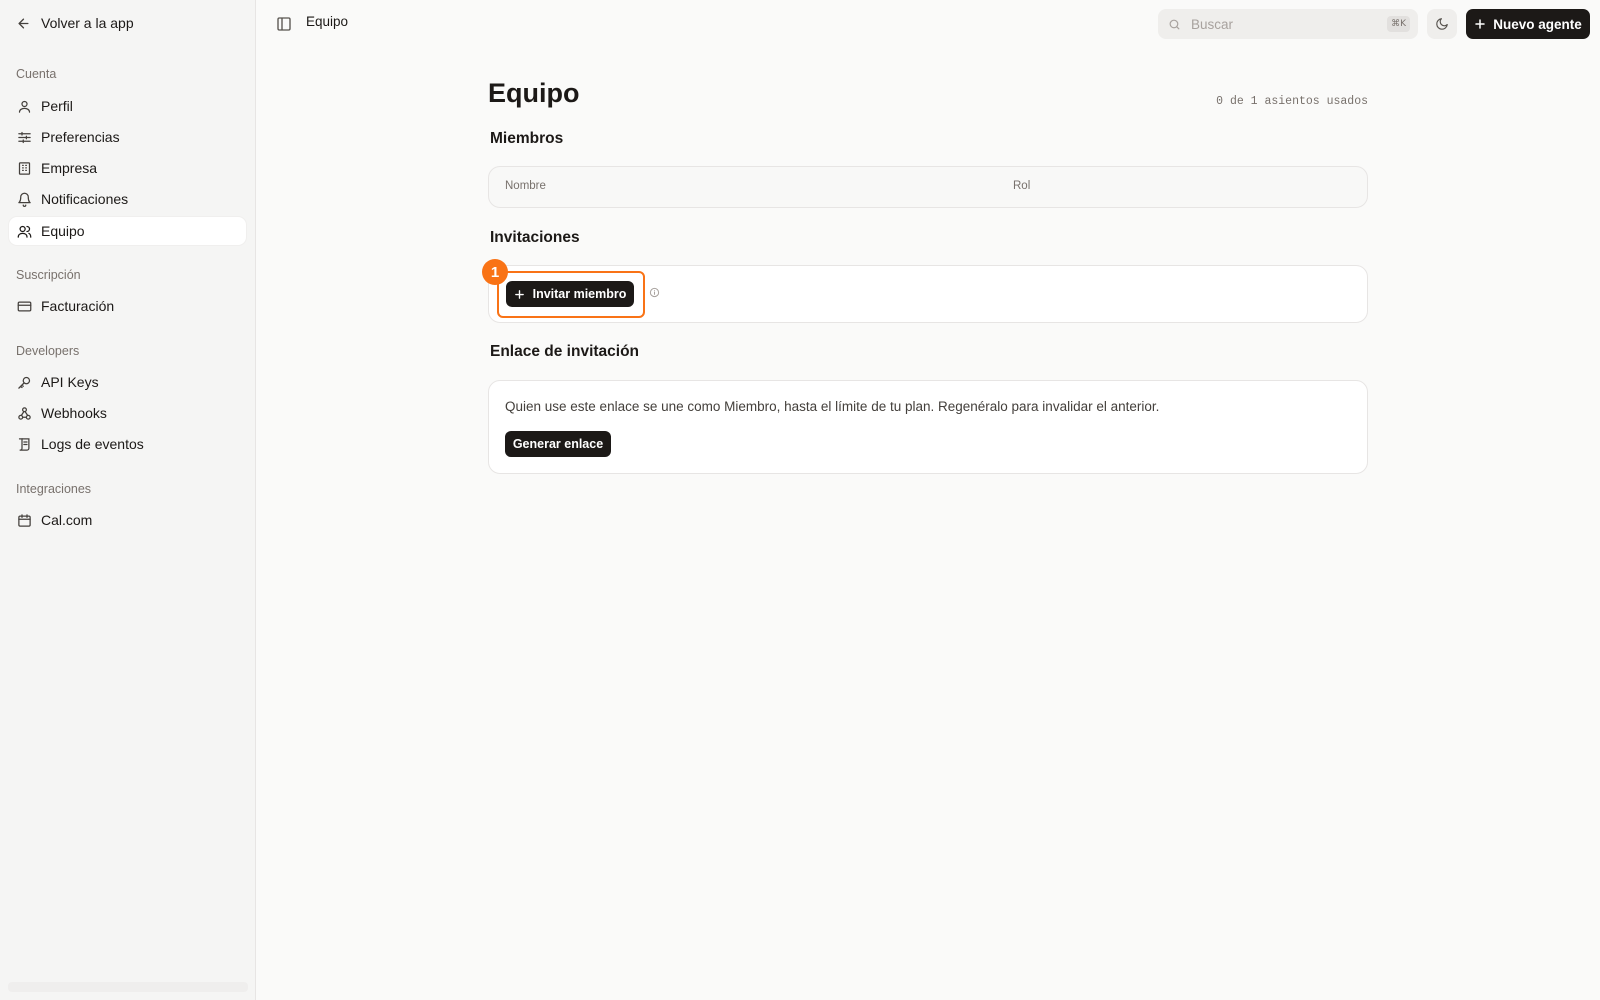  I want to click on sidebar-item-label: Cal.com, so click(67, 520).